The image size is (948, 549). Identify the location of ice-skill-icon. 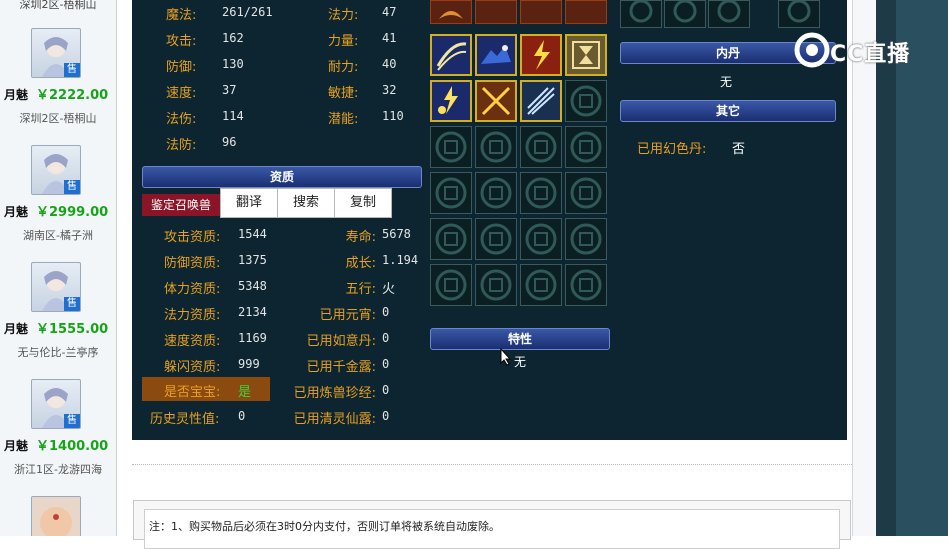
(541, 101).